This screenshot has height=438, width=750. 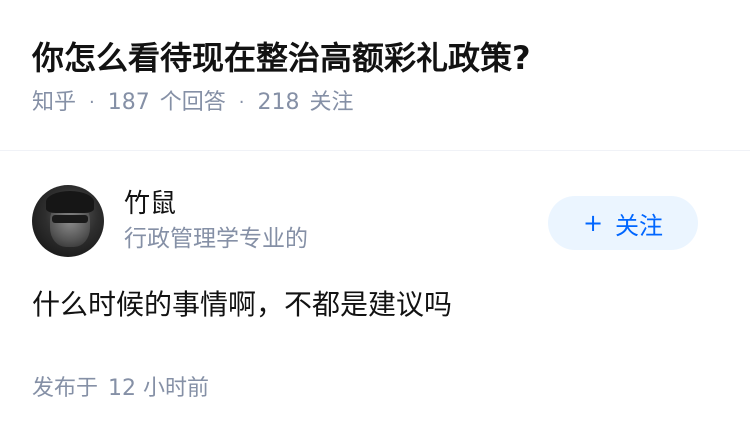 I want to click on follower-count-label: 关注, so click(x=331, y=102).